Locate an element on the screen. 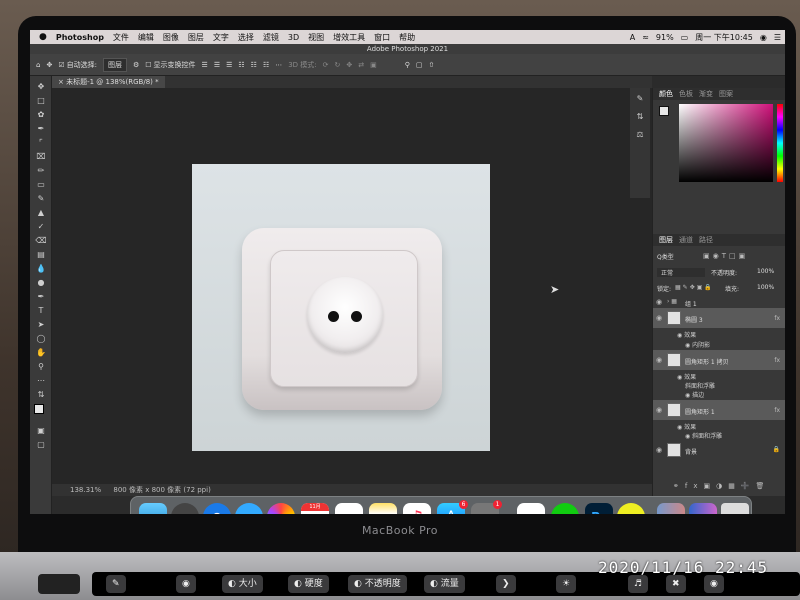  opacity-value: 100% is located at coordinates (765, 271).